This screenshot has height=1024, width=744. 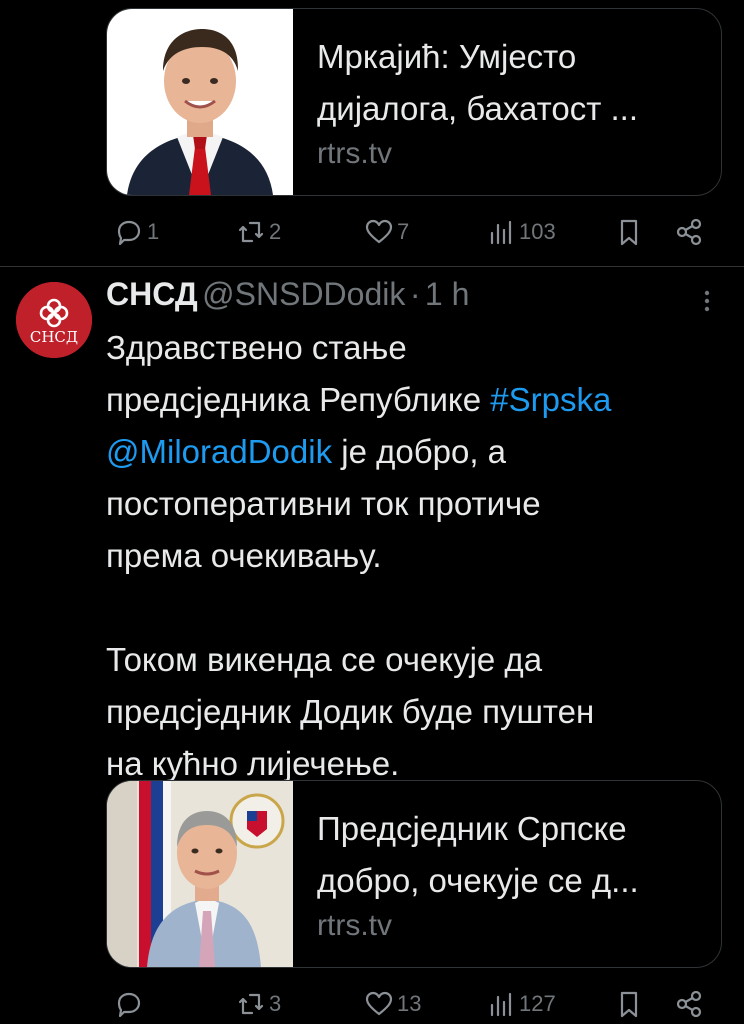 I want to click on like-count: 7, so click(x=403, y=231).